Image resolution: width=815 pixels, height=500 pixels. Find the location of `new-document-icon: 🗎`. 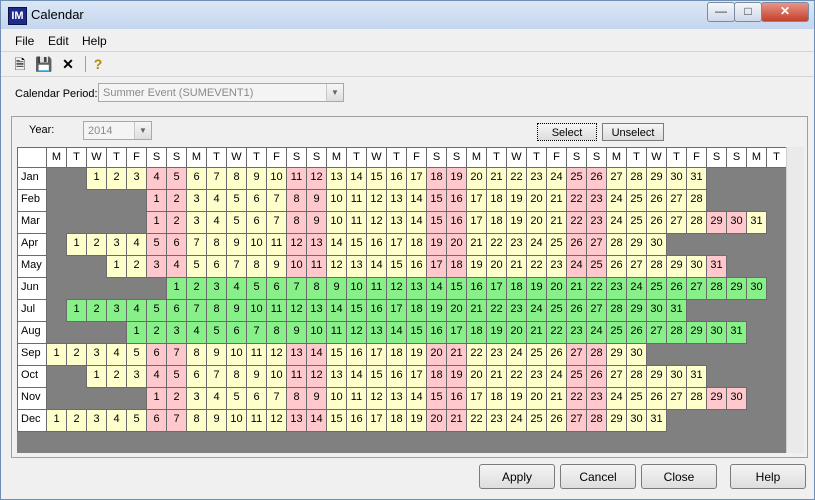

new-document-icon: 🗎 is located at coordinates (20, 64).